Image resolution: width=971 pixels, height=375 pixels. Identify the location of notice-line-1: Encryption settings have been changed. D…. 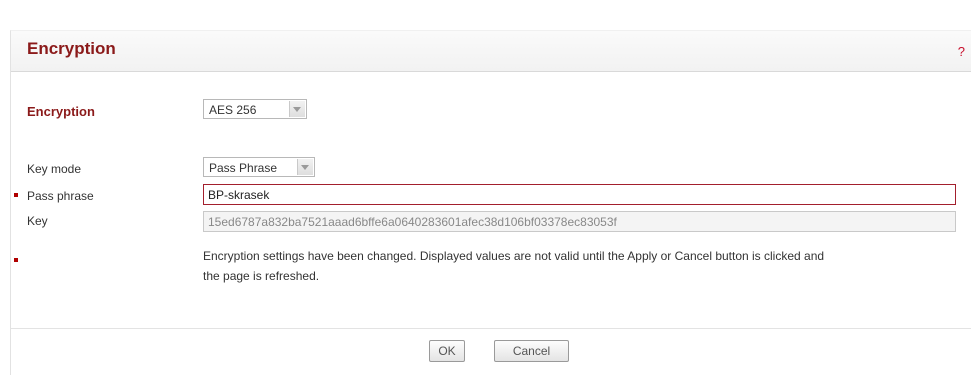
(514, 256).